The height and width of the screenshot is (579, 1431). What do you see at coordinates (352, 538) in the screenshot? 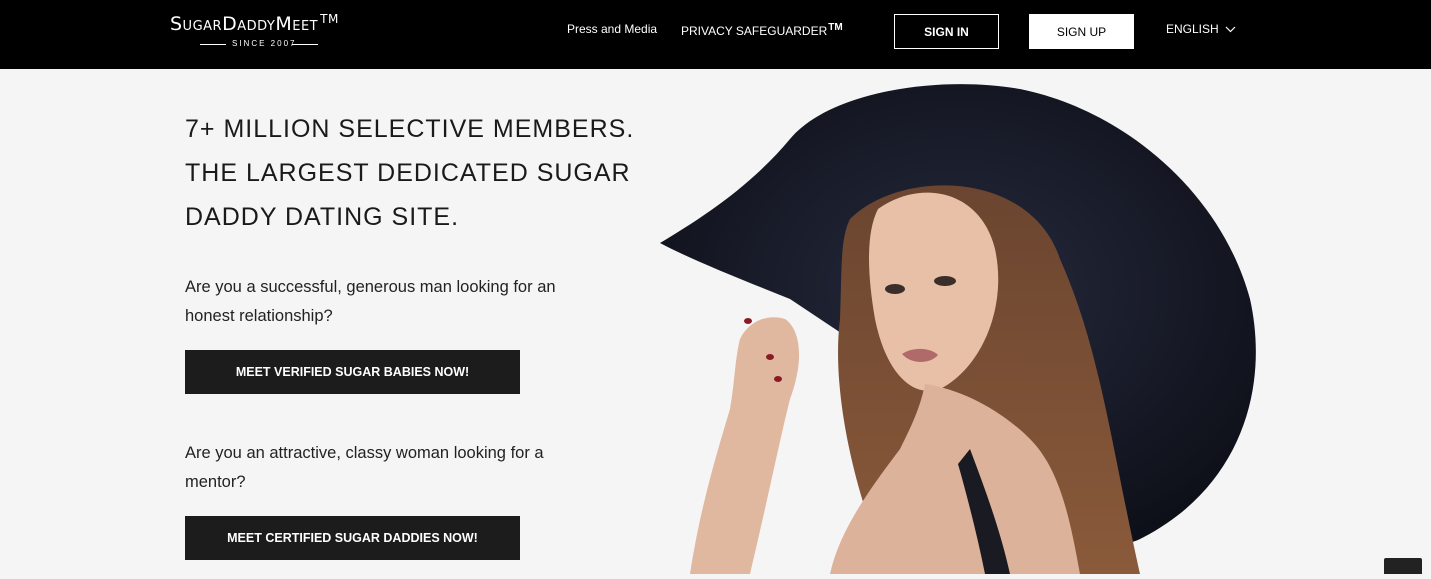
I see `meet-sugar-daddies-button: MEET CERTIFIED SUGAR DADDIES NOW!` at bounding box center [352, 538].